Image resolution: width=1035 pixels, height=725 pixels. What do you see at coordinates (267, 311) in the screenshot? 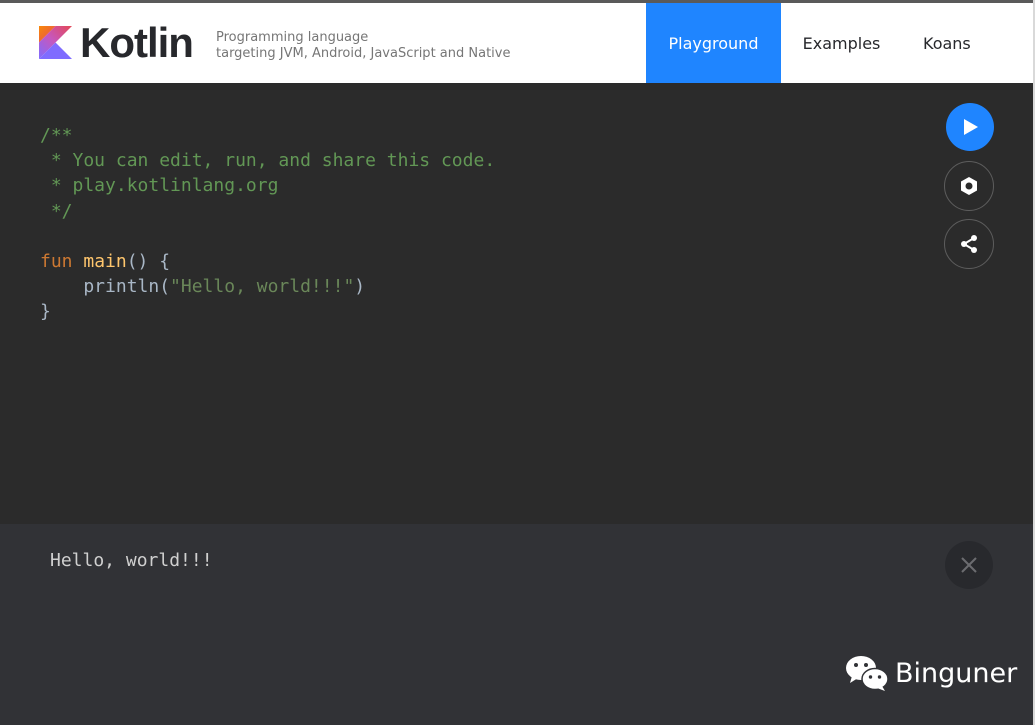
I see `code-line: }` at bounding box center [267, 311].